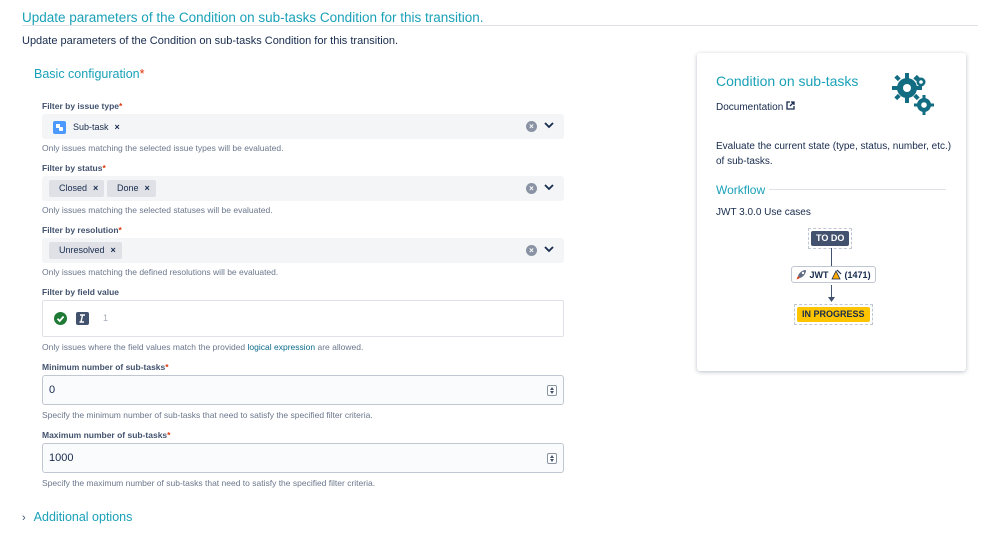  What do you see at coordinates (500, 25) in the screenshot?
I see `title-divider` at bounding box center [500, 25].